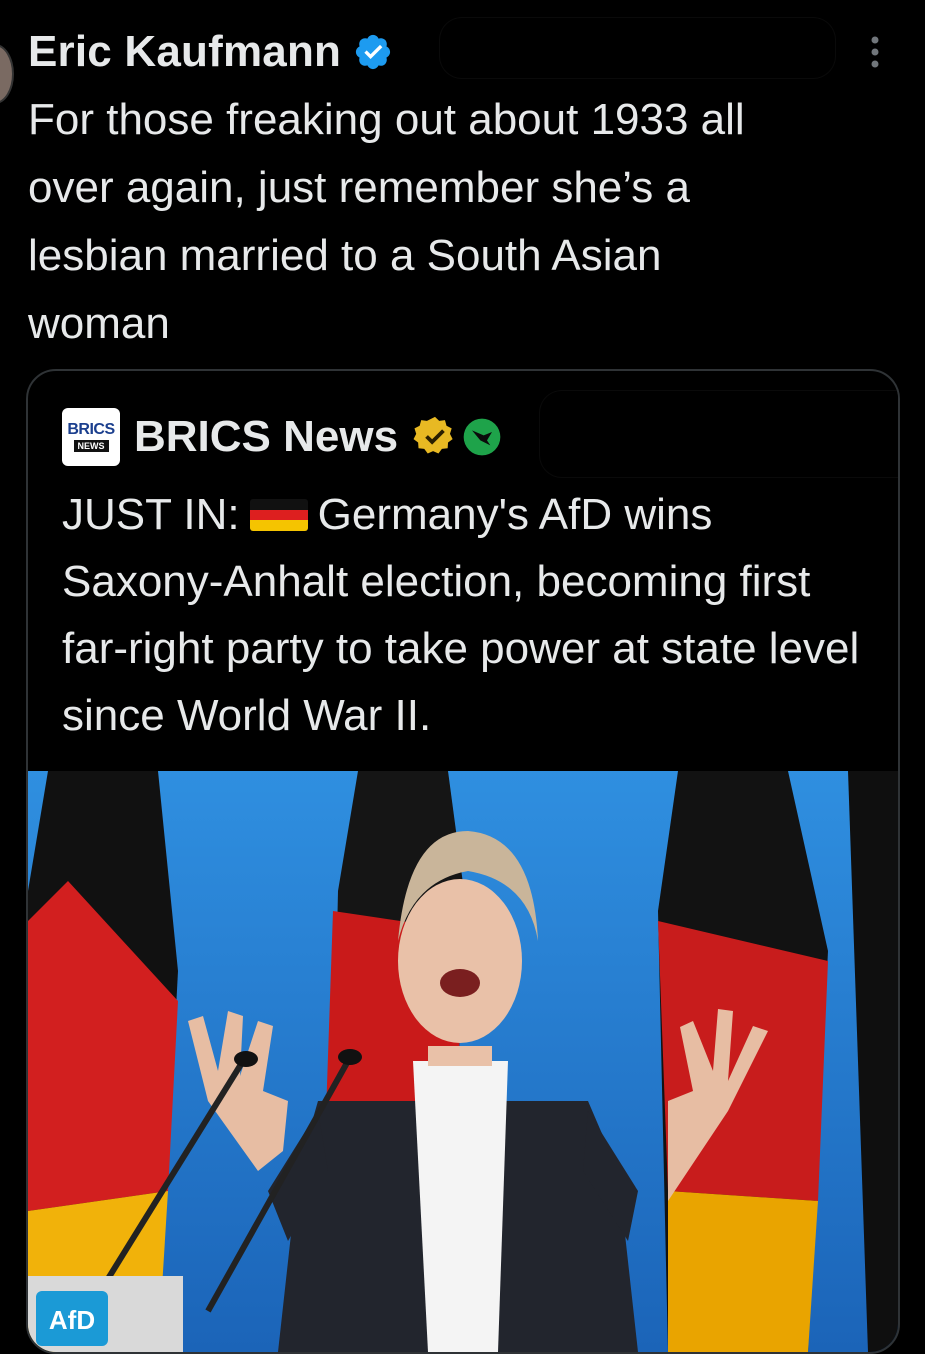  Describe the element at coordinates (278, 515) in the screenshot. I see `germany-flag-icon` at that location.